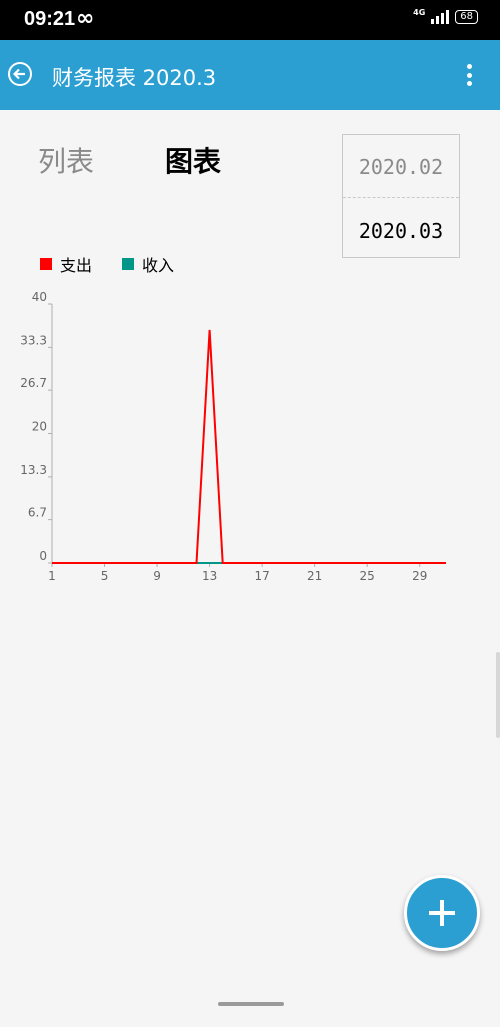 This screenshot has width=500, height=1027. What do you see at coordinates (105, 576) in the screenshot?
I see `x-tick-label: 5` at bounding box center [105, 576].